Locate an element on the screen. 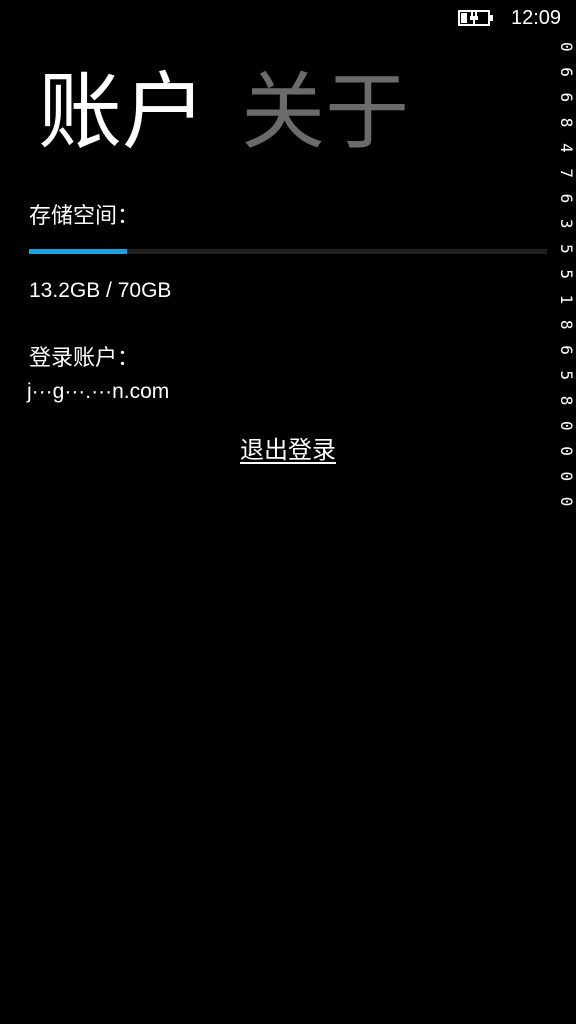 This screenshot has height=1024, width=576. status-clock: 12:09 is located at coordinates (536, 18).